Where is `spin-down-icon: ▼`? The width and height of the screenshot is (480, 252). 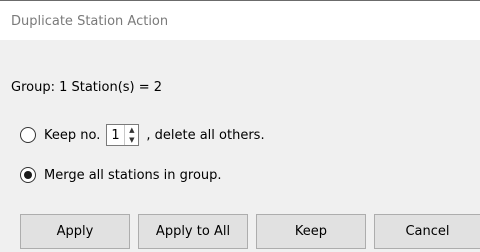 spin-down-icon: ▼ is located at coordinates (131, 140).